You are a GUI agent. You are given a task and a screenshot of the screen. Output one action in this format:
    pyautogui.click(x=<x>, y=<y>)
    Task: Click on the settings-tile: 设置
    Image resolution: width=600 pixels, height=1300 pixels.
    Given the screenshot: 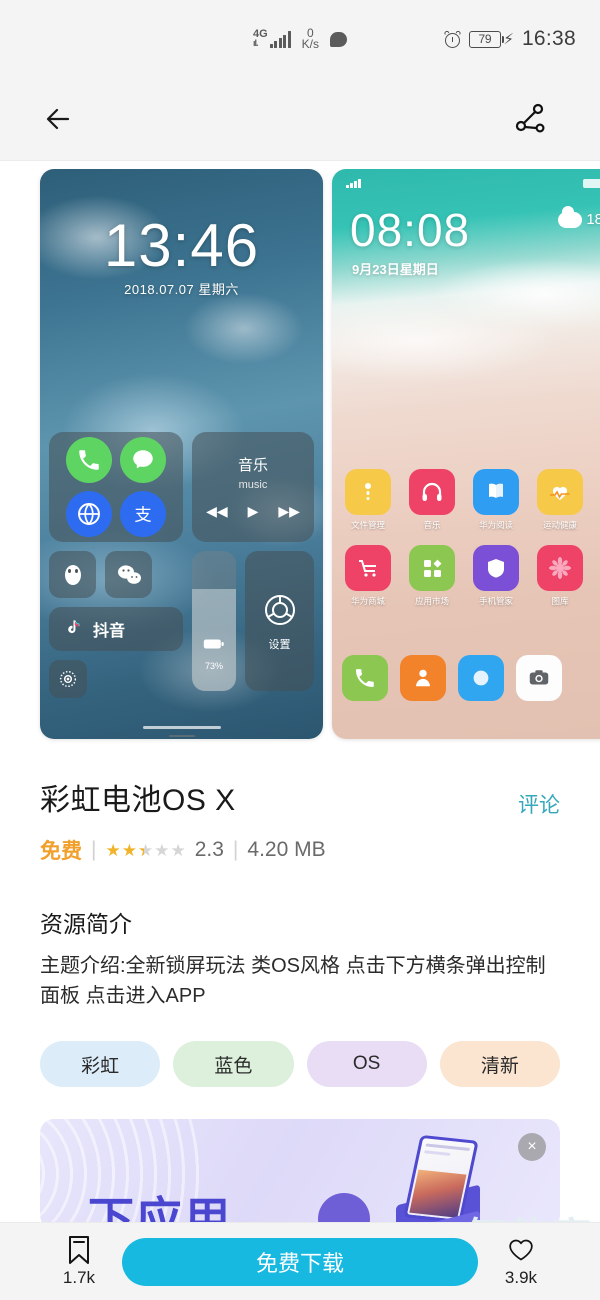 What is the action you would take?
    pyautogui.click(x=279, y=621)
    